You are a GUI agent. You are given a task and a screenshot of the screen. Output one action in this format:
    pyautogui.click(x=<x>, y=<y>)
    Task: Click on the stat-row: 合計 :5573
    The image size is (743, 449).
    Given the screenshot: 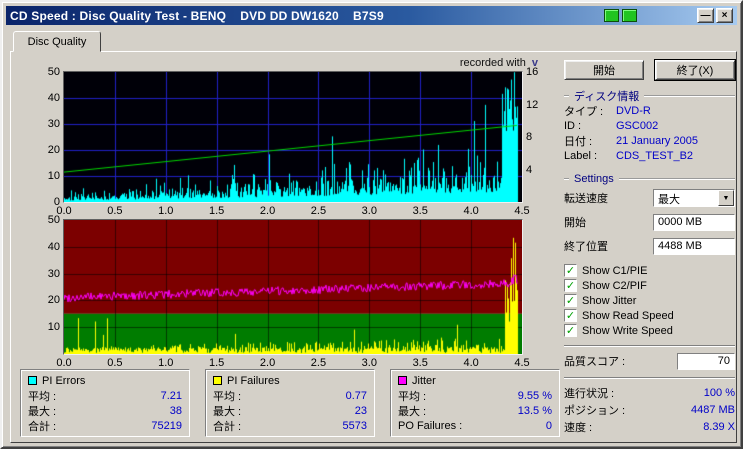 What is the action you would take?
    pyautogui.click(x=290, y=426)
    